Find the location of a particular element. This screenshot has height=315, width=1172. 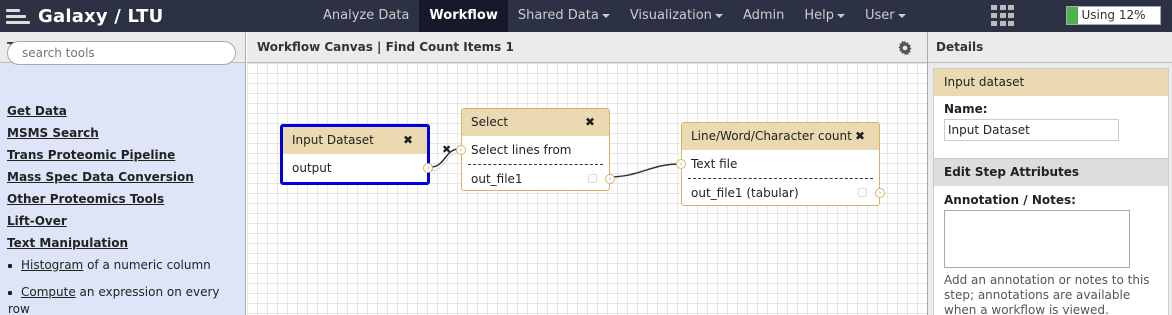

gear-icon is located at coordinates (905, 48).